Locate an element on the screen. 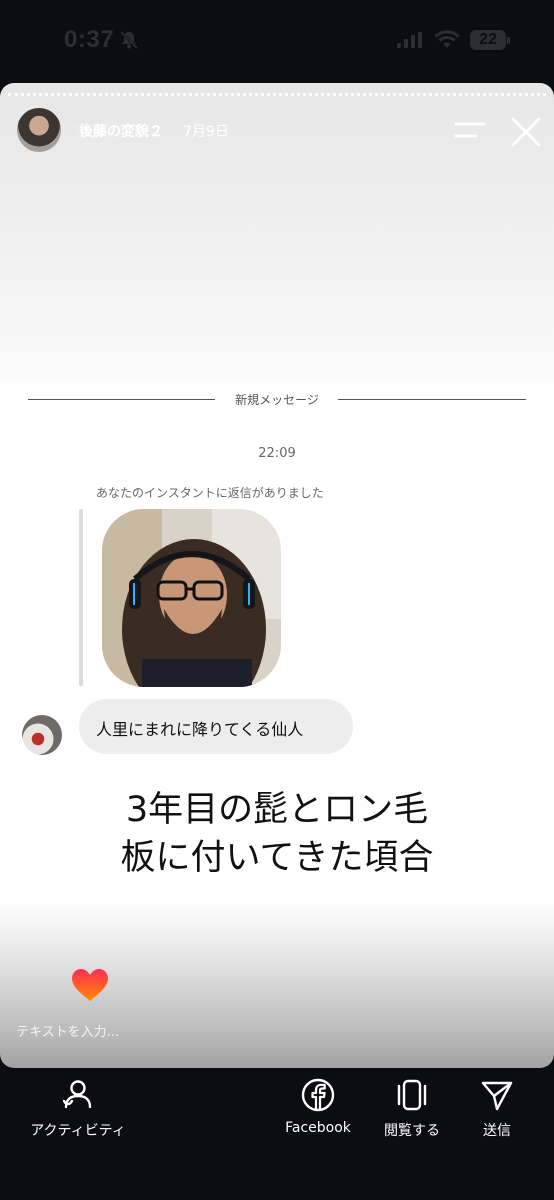 This screenshot has height=1200, width=554. wifi-icon is located at coordinates (447, 39).